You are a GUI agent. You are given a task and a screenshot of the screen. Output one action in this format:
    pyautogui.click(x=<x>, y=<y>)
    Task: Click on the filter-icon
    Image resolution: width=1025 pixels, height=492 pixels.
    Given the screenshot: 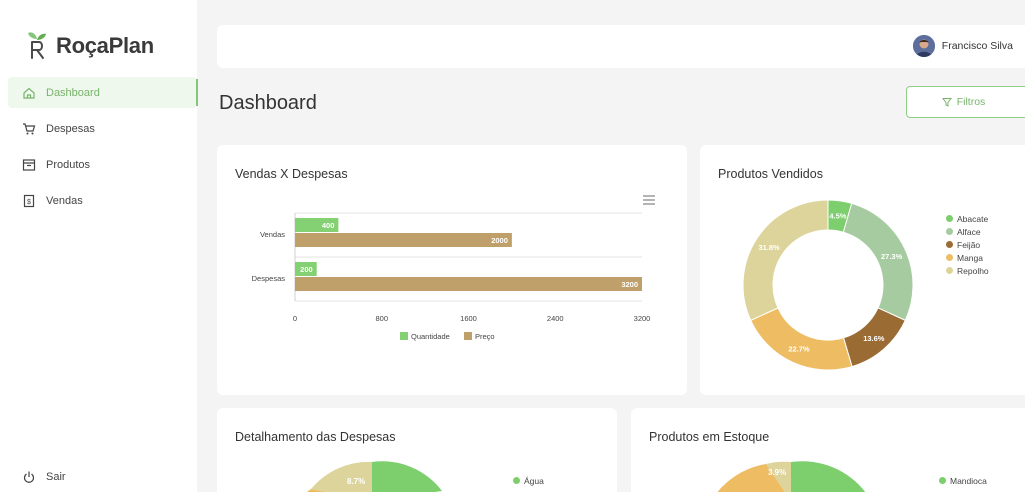 What is the action you would take?
    pyautogui.click(x=946, y=102)
    